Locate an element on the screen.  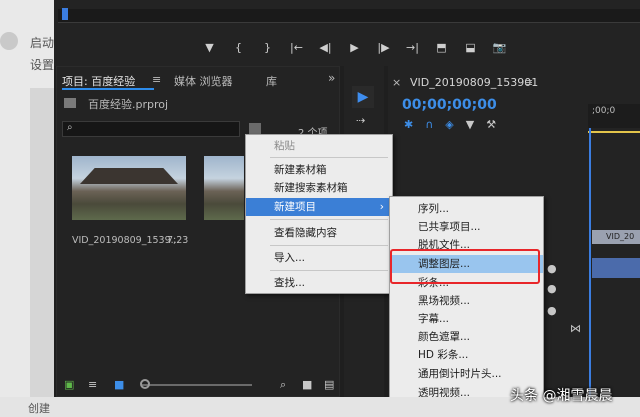
active-tab-underline is located at coordinates (108, 89).